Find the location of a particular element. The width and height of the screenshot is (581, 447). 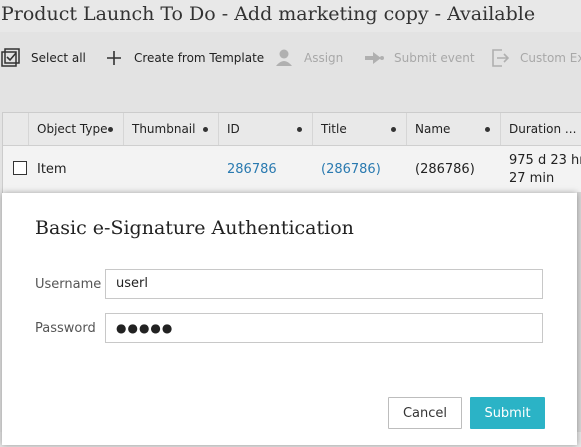

create-from-template-button: Create from Template is located at coordinates (183, 58).